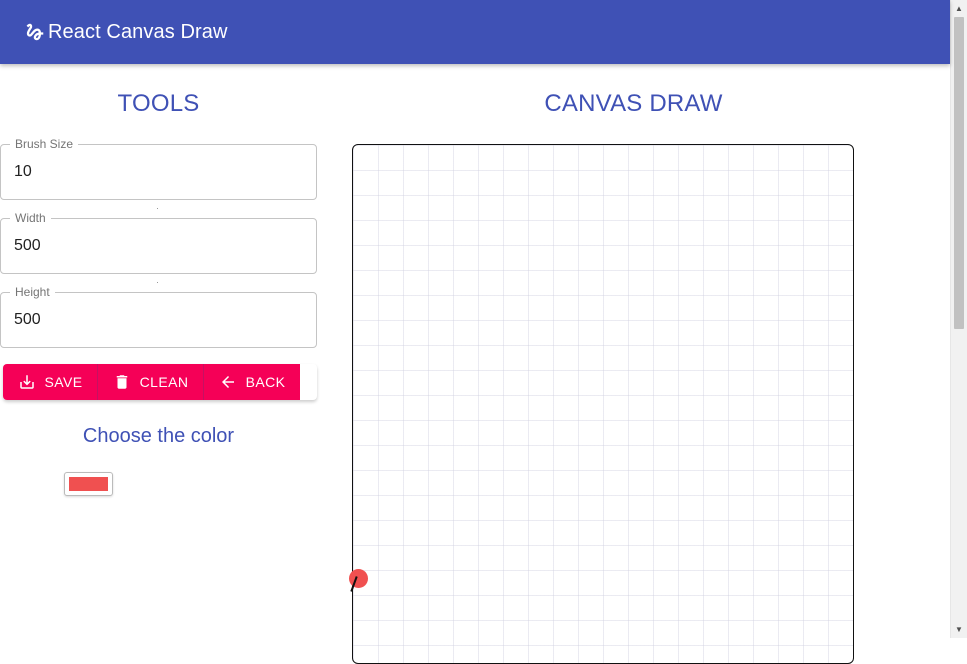  What do you see at coordinates (138, 31) in the screenshot?
I see `app-title: React Canvas Draw` at bounding box center [138, 31].